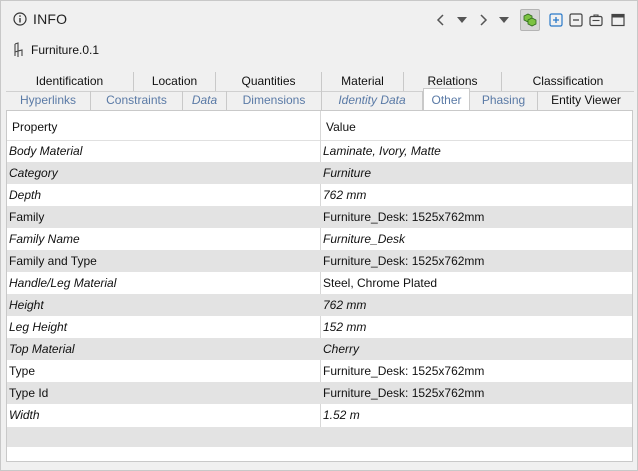 This screenshot has height=471, width=638. What do you see at coordinates (341, 349) in the screenshot?
I see `property-value: Cherry` at bounding box center [341, 349].